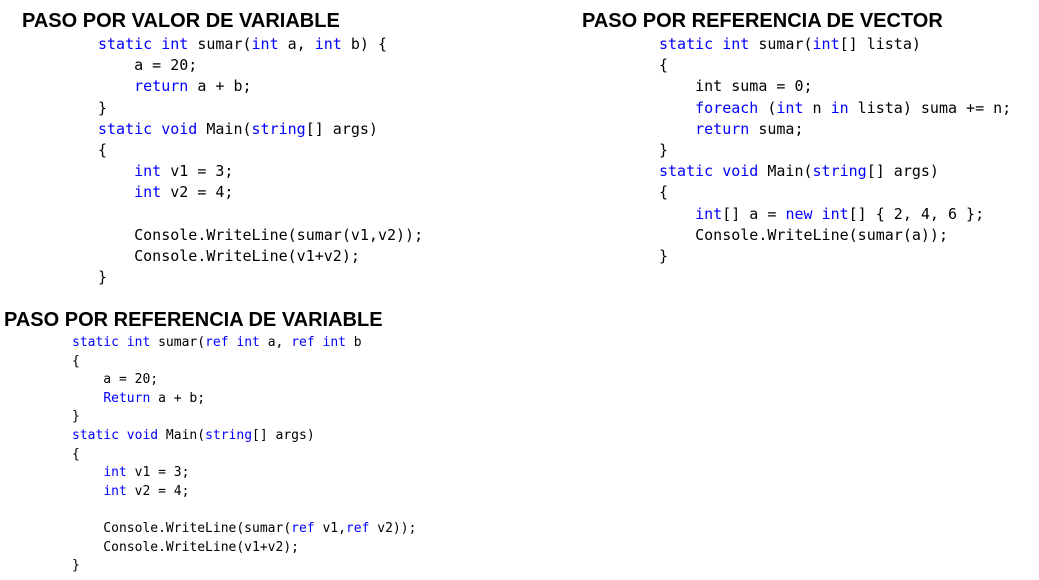 The width and height of the screenshot is (1039, 580). Describe the element at coordinates (127, 398) in the screenshot. I see `code-keyword: Return` at that location.